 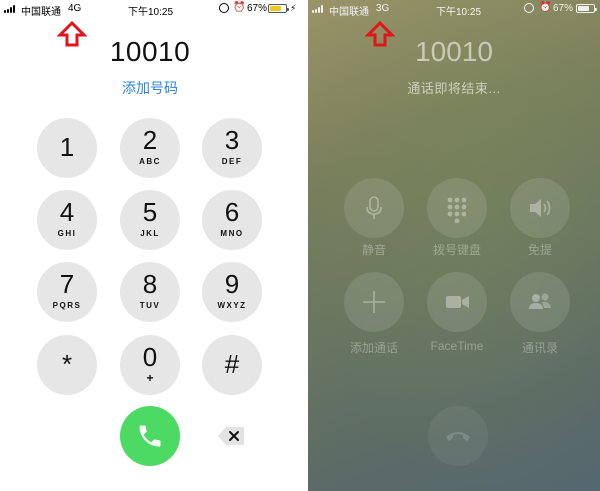 I want to click on backspace-icon, so click(x=231, y=436).